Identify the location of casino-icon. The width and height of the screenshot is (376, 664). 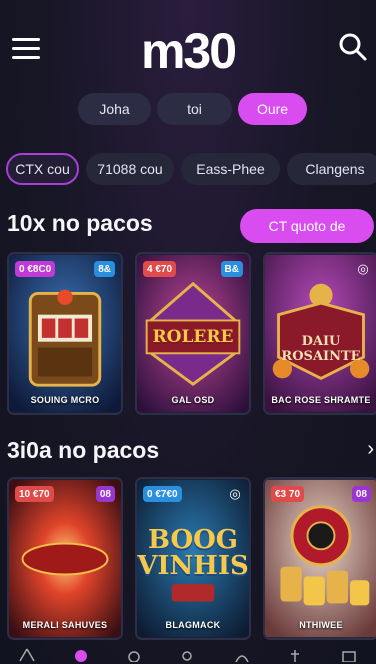
(134, 655).